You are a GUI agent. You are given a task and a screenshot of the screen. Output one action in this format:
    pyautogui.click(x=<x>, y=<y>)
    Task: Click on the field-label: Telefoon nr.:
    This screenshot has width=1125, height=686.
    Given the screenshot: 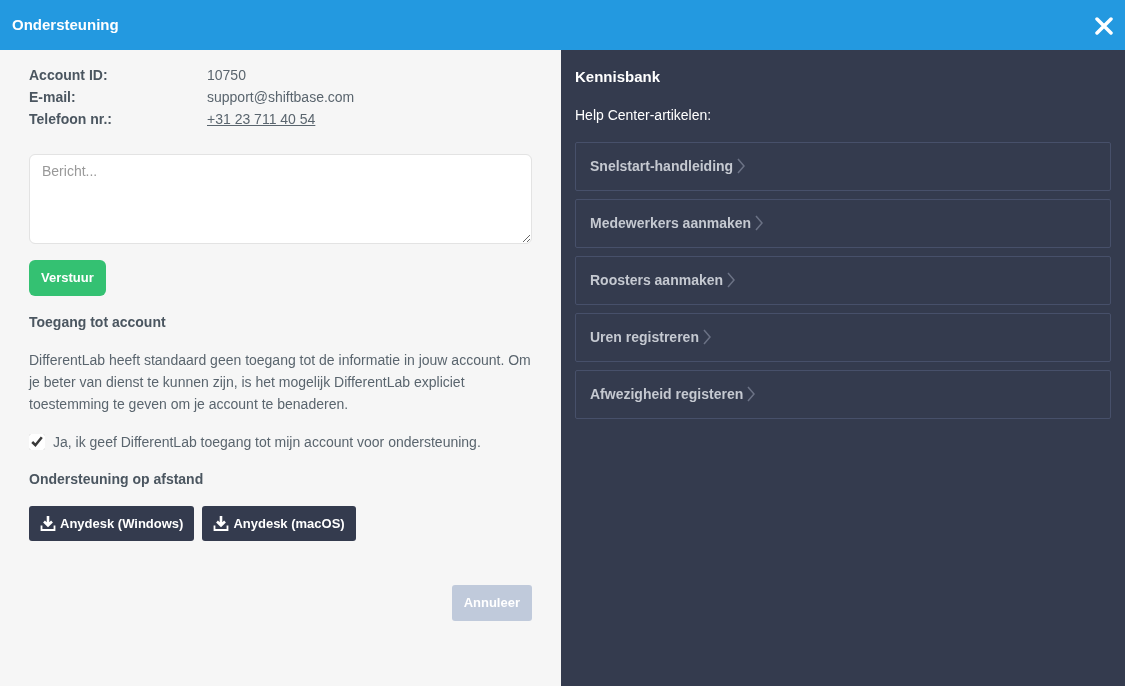 What is the action you would take?
    pyautogui.click(x=71, y=119)
    